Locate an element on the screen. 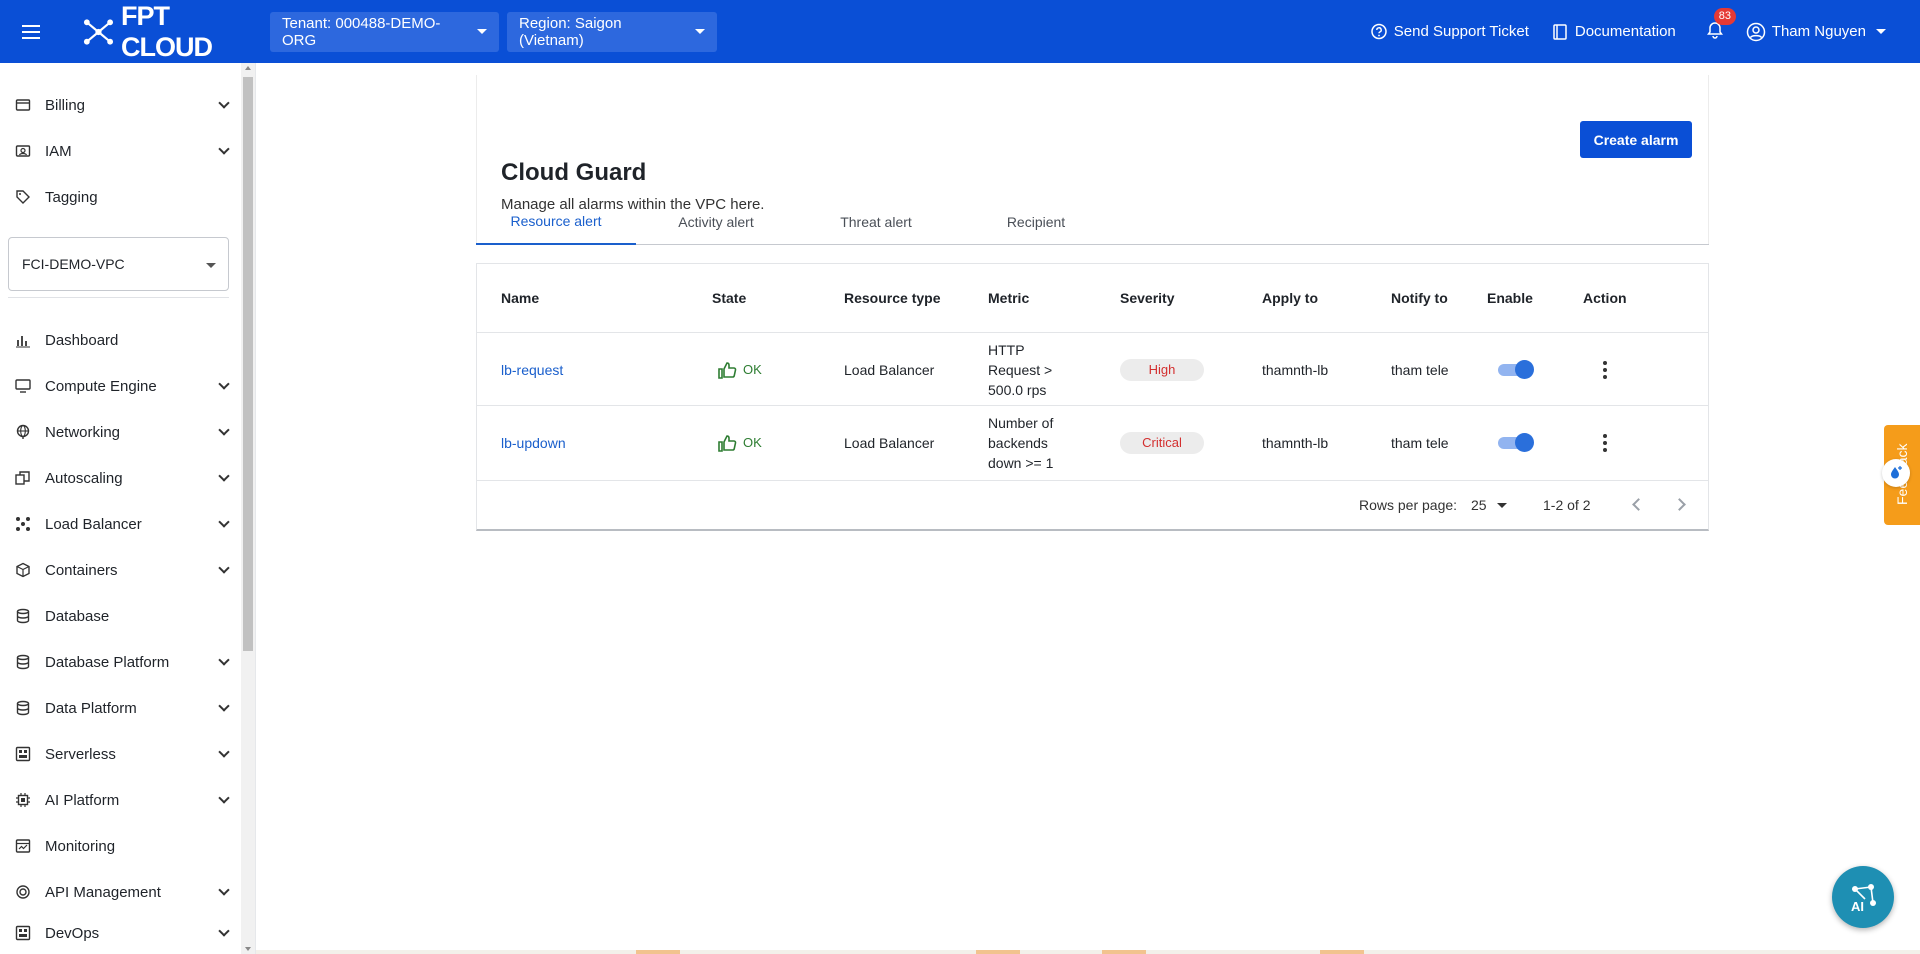 Image resolution: width=1920 pixels, height=954 pixels. sidebar-item-label: Containers is located at coordinates (81, 570).